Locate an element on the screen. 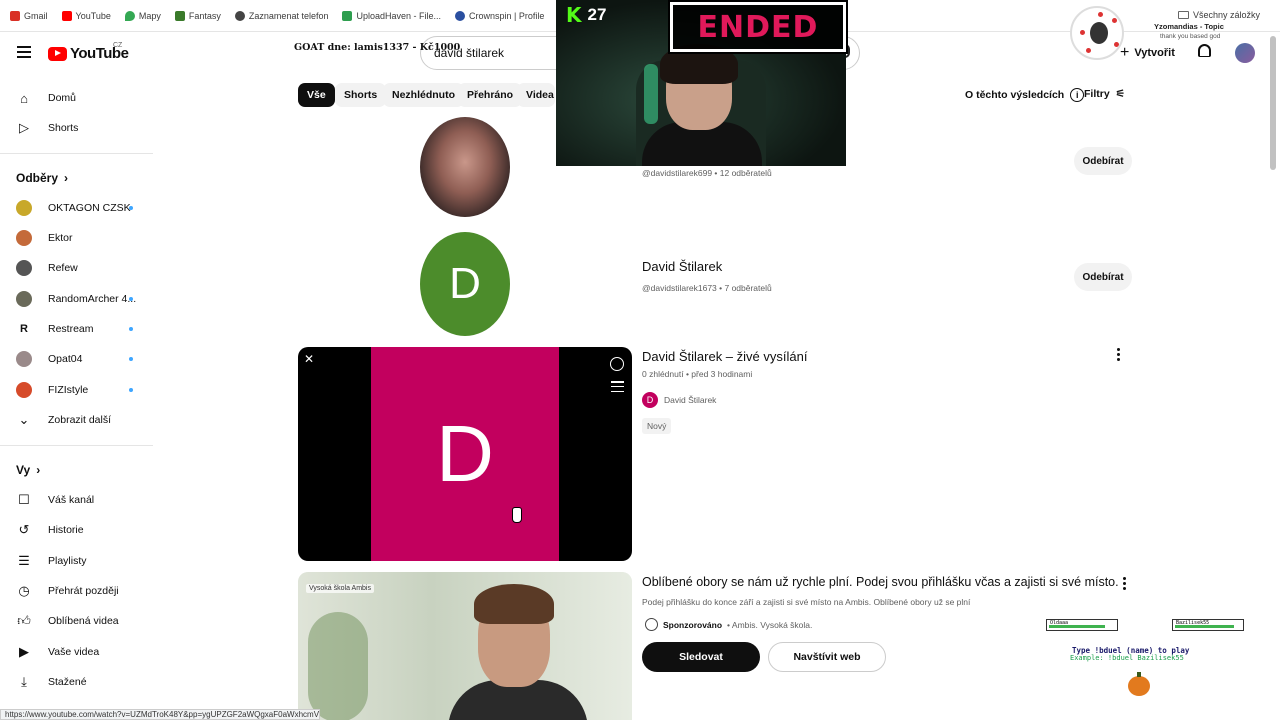 The image size is (1280, 720). sidebar-item-your-videos: ▶ Vaše videa is located at coordinates (78, 652).